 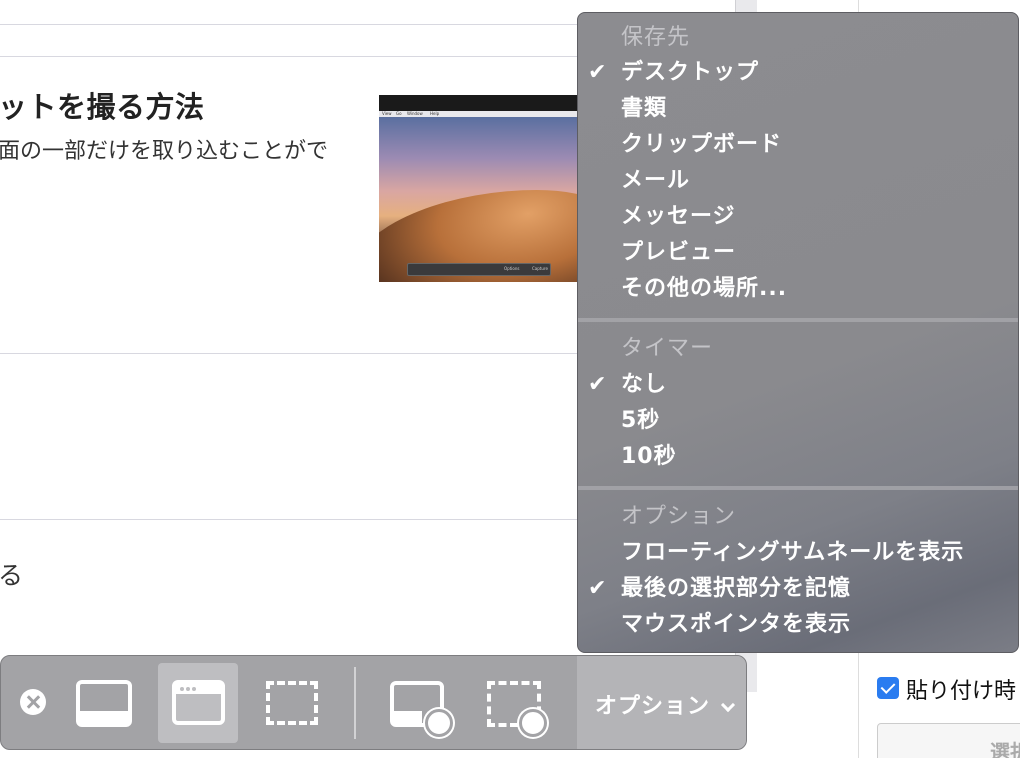 What do you see at coordinates (798, 145) in the screenshot?
I see `menu-item-clipboard: クリップボード` at bounding box center [798, 145].